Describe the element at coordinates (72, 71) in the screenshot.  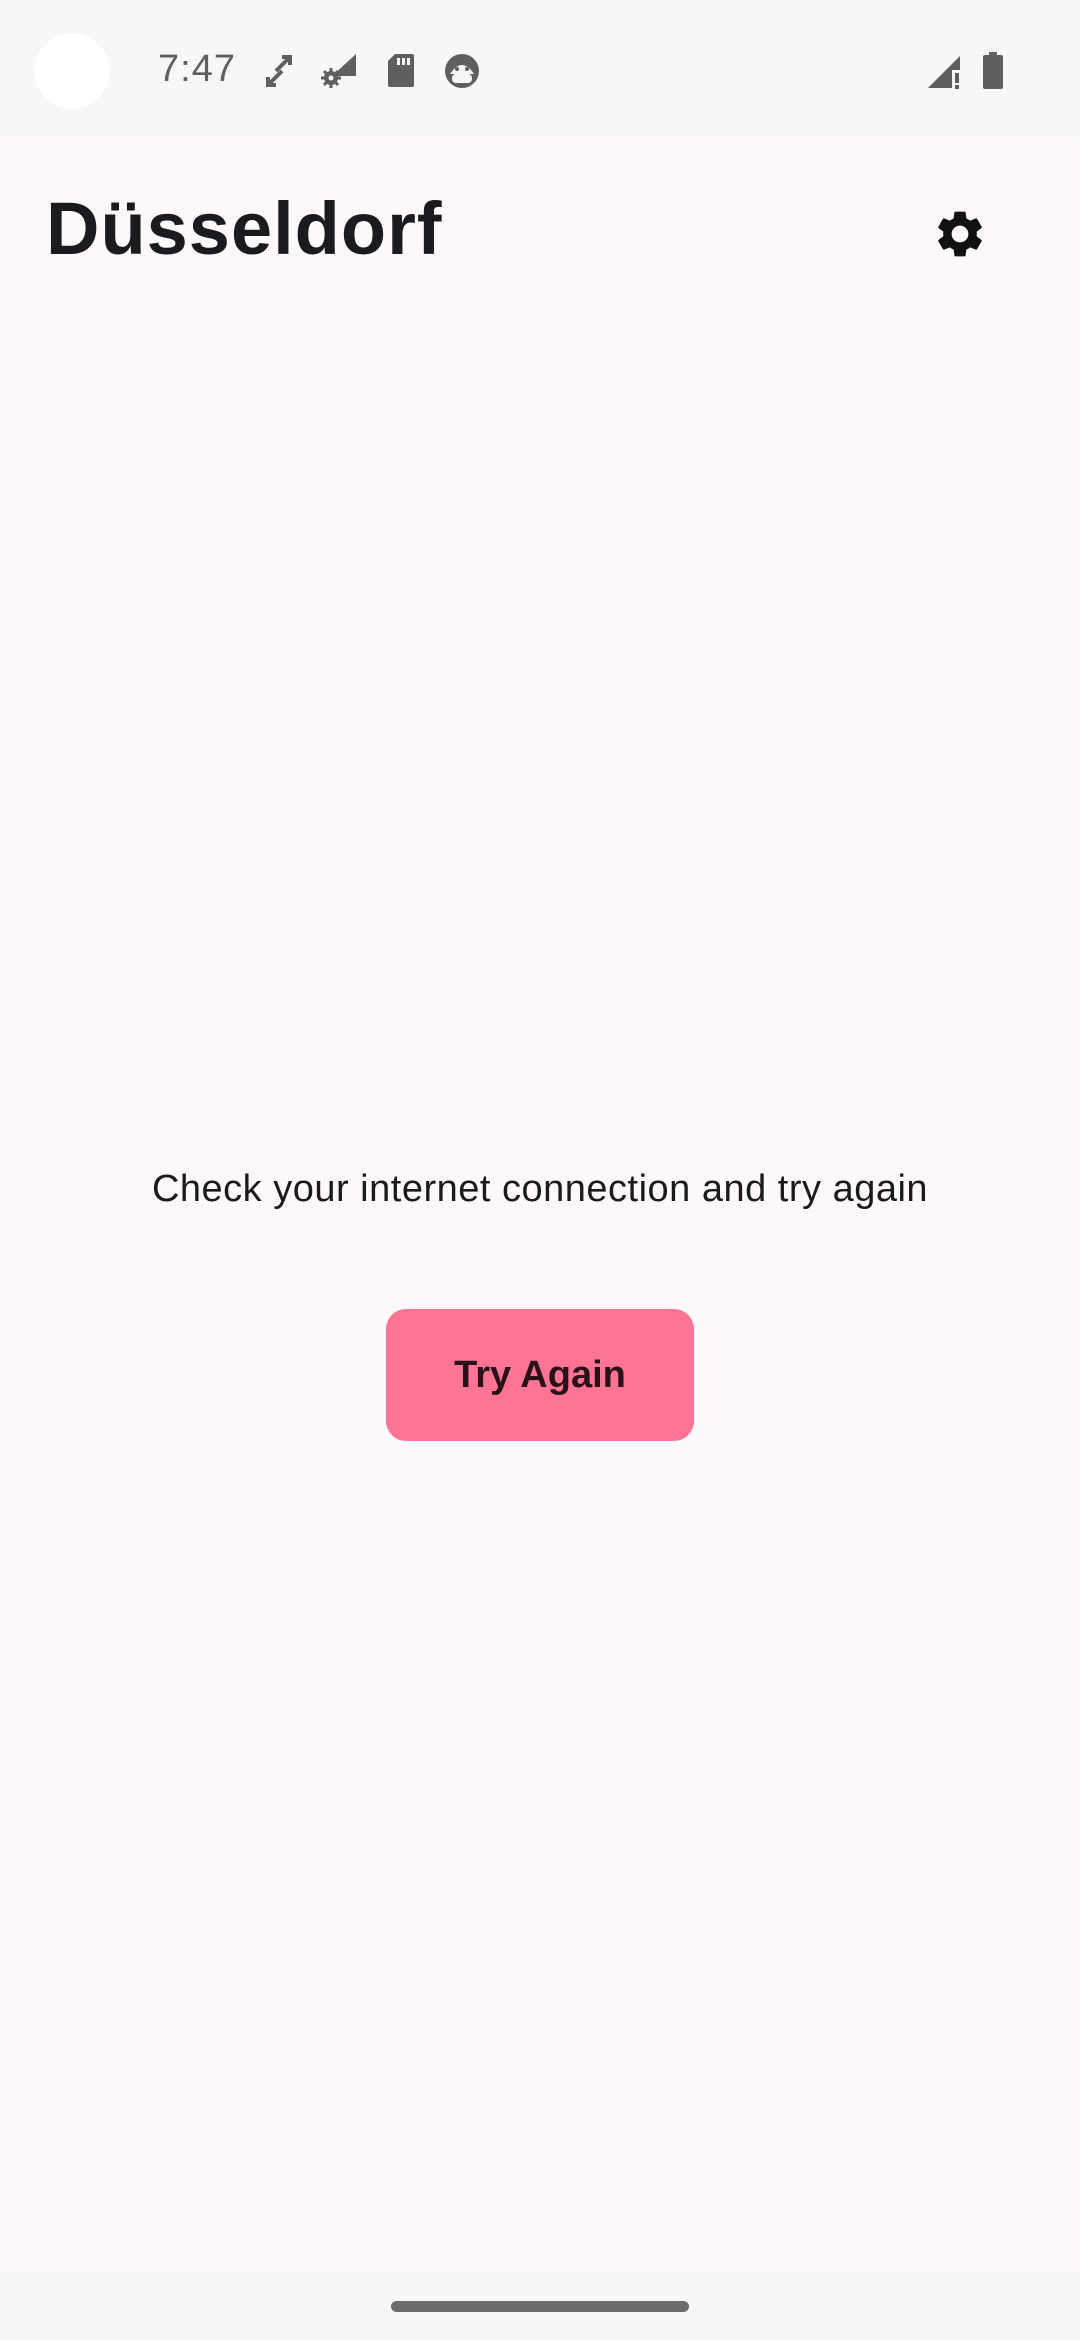
I see `camera-cutout` at that location.